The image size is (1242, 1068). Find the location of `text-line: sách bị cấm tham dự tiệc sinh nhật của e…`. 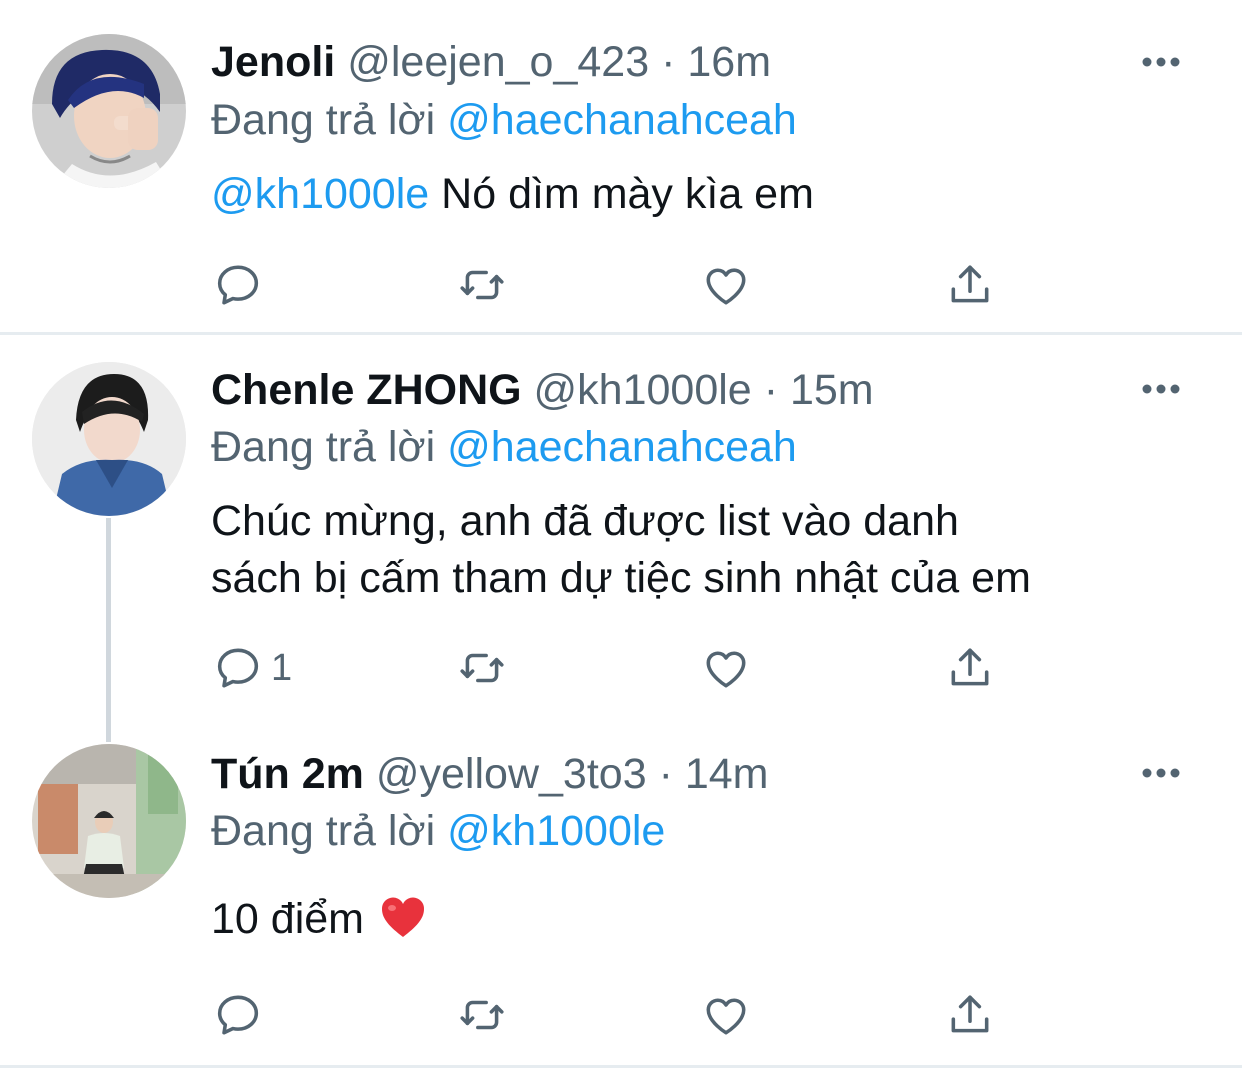

text-line: sách bị cấm tham dự tiệc sinh nhật của e… is located at coordinates (621, 578).